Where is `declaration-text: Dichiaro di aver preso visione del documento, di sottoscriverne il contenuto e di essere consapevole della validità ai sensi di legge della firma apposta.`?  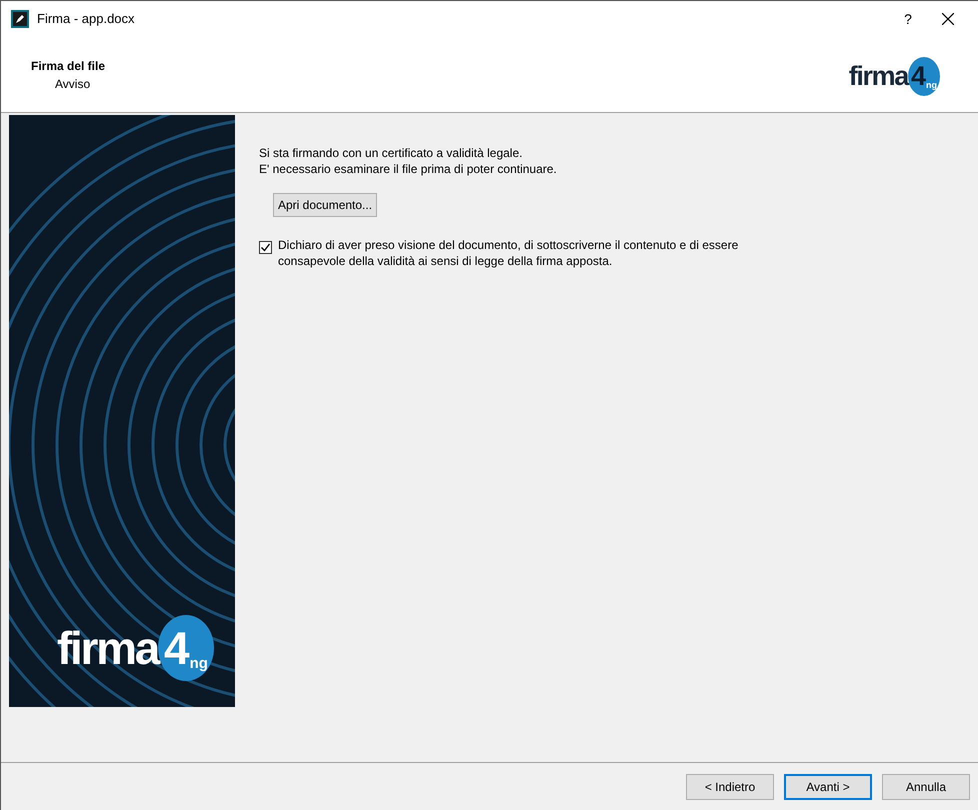 declaration-text: Dichiaro di aver preso visione del documento, di sottoscriverne il contenuto e di essere consapevole della validità ai sensi di legge della firma apposta. is located at coordinates (509, 253).